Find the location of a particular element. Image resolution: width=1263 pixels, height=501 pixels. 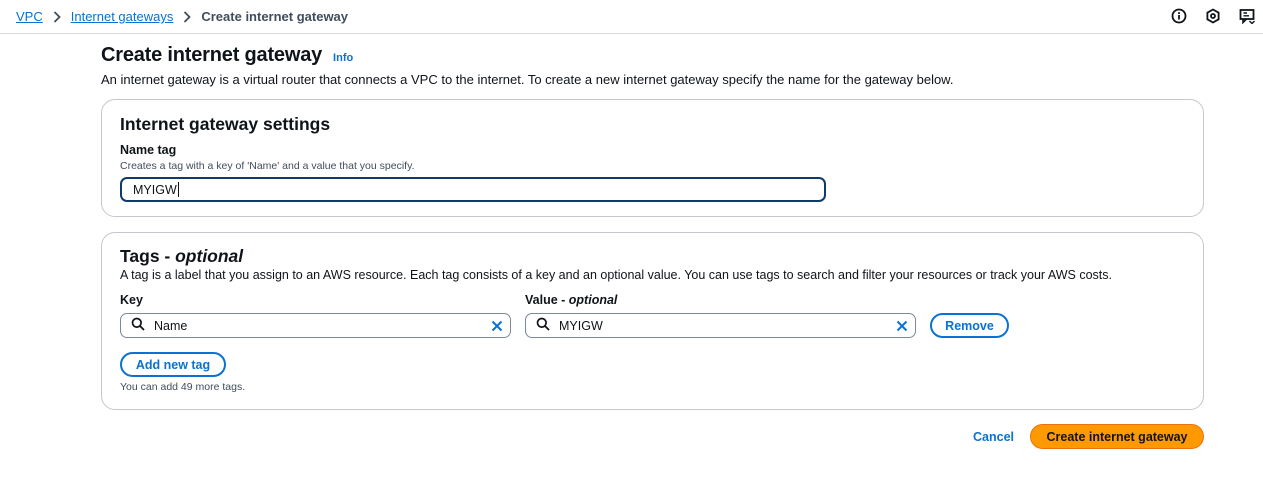

breadcrumb-current: Create internet gateway is located at coordinates (275, 16).